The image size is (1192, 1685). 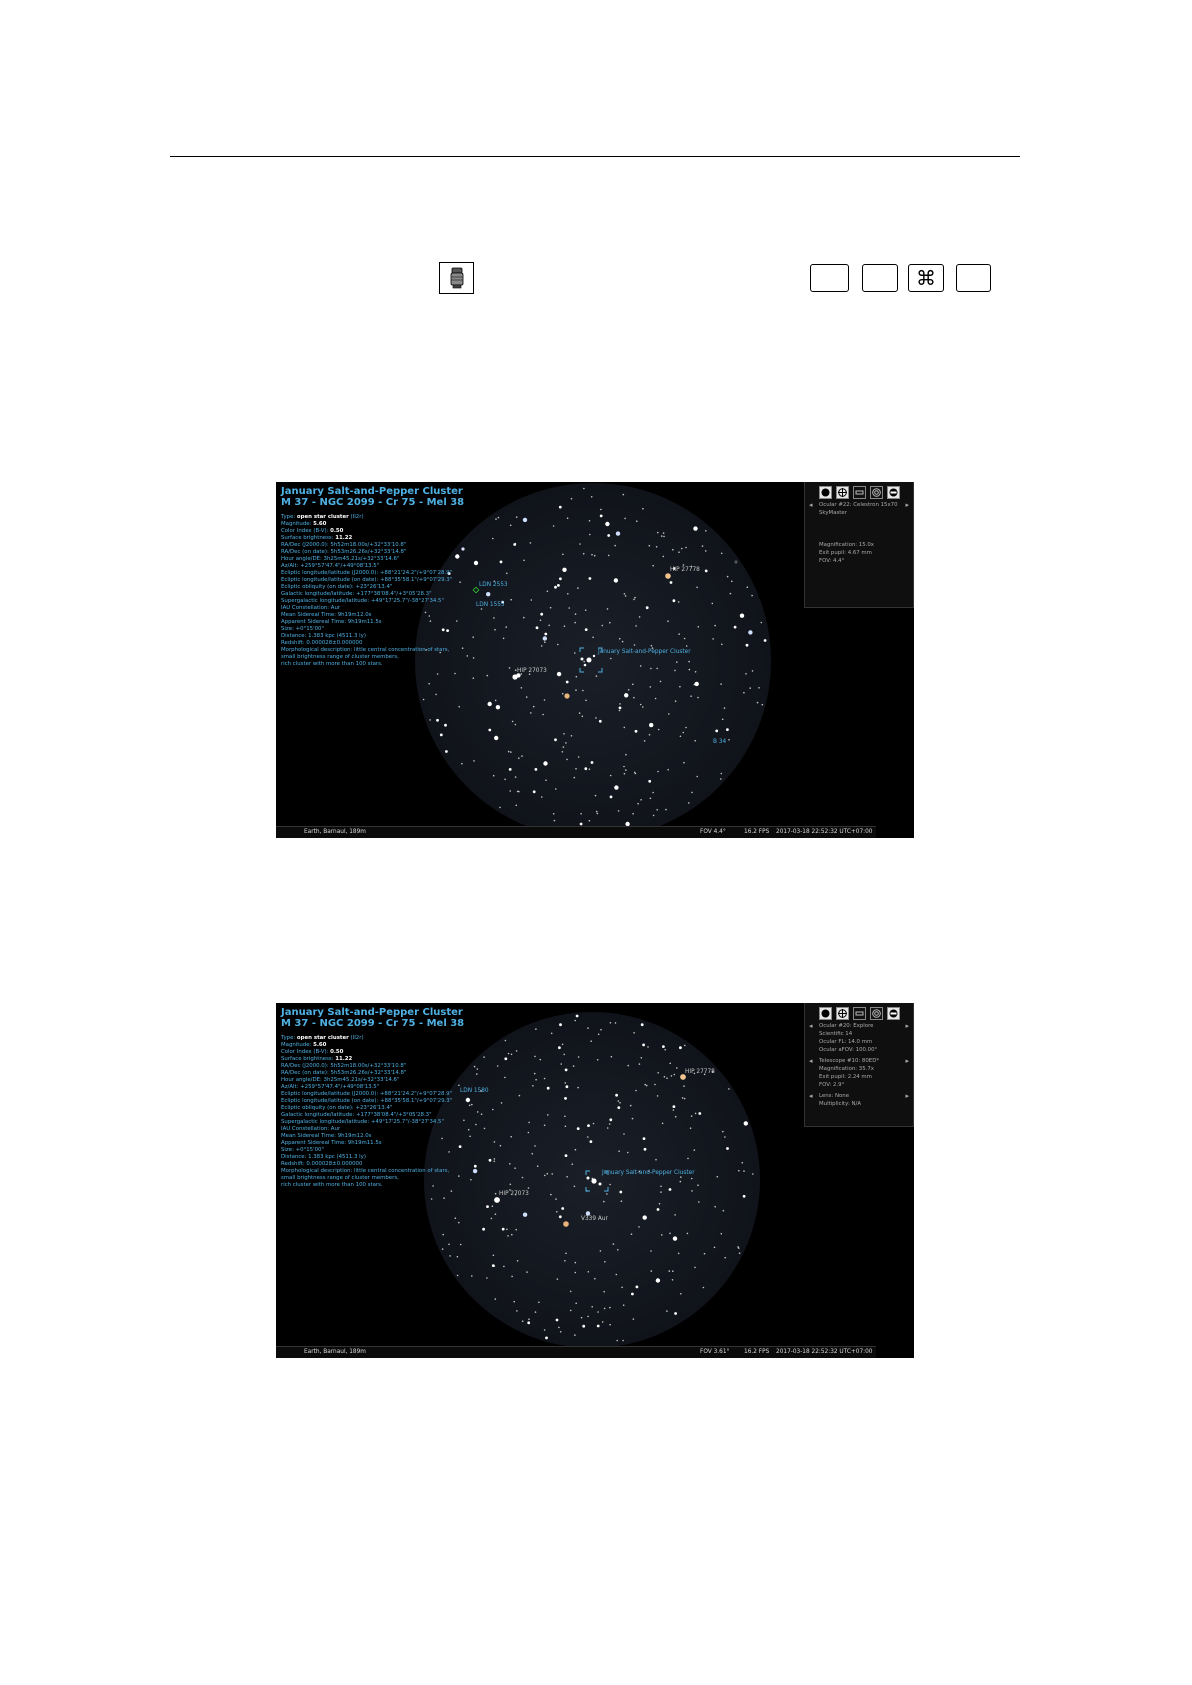 What do you see at coordinates (401, 636) in the screenshot?
I see `info-line: Distance: 1.383 kpc (4511.3 ly)` at bounding box center [401, 636].